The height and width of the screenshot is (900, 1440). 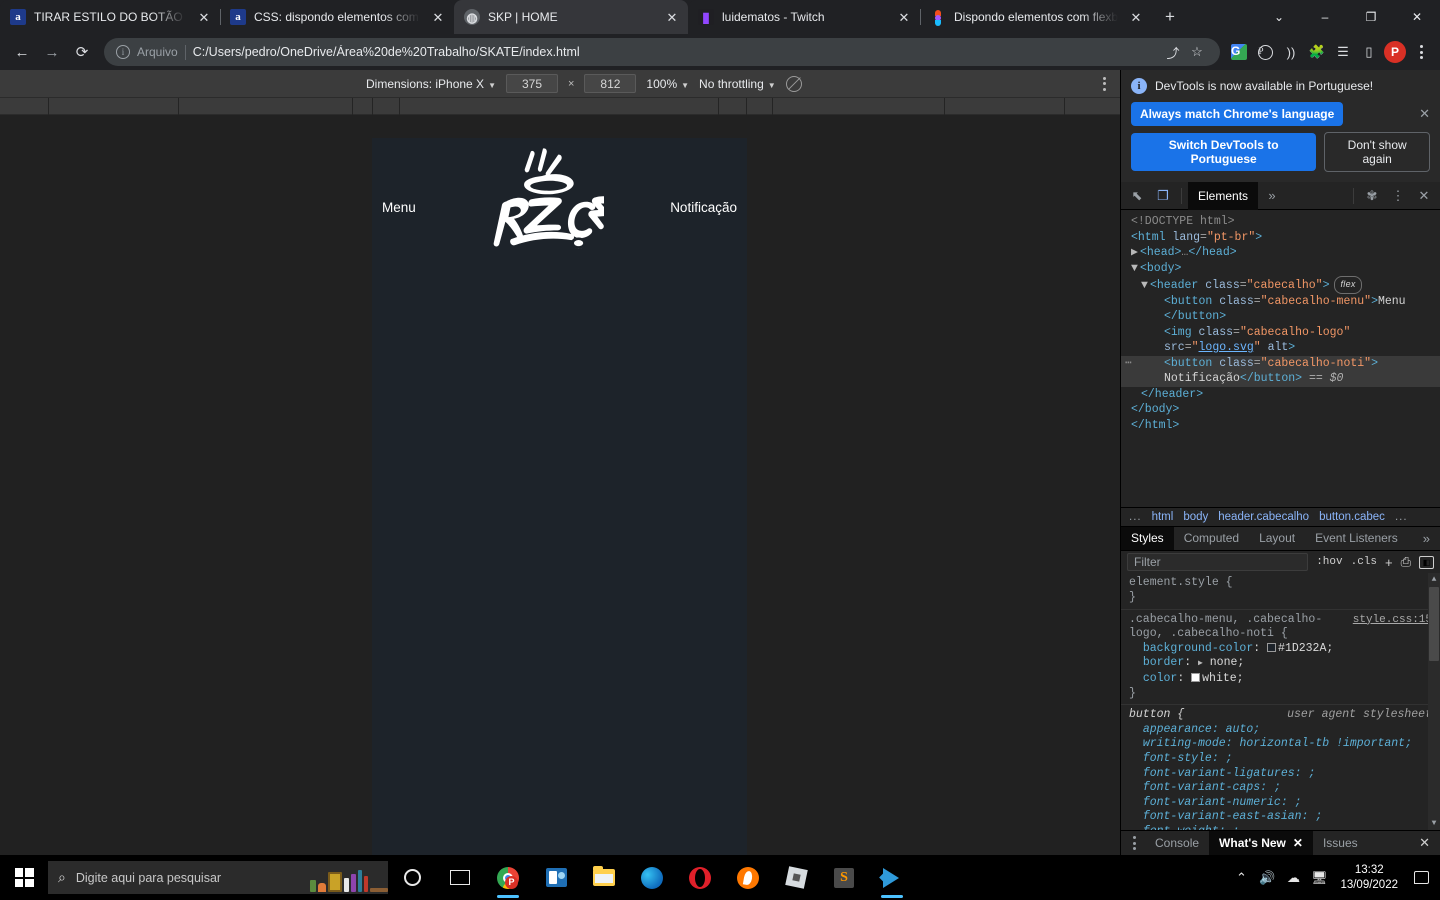 I want to click on scroll-up-icon: ▲, so click(x=1434, y=579).